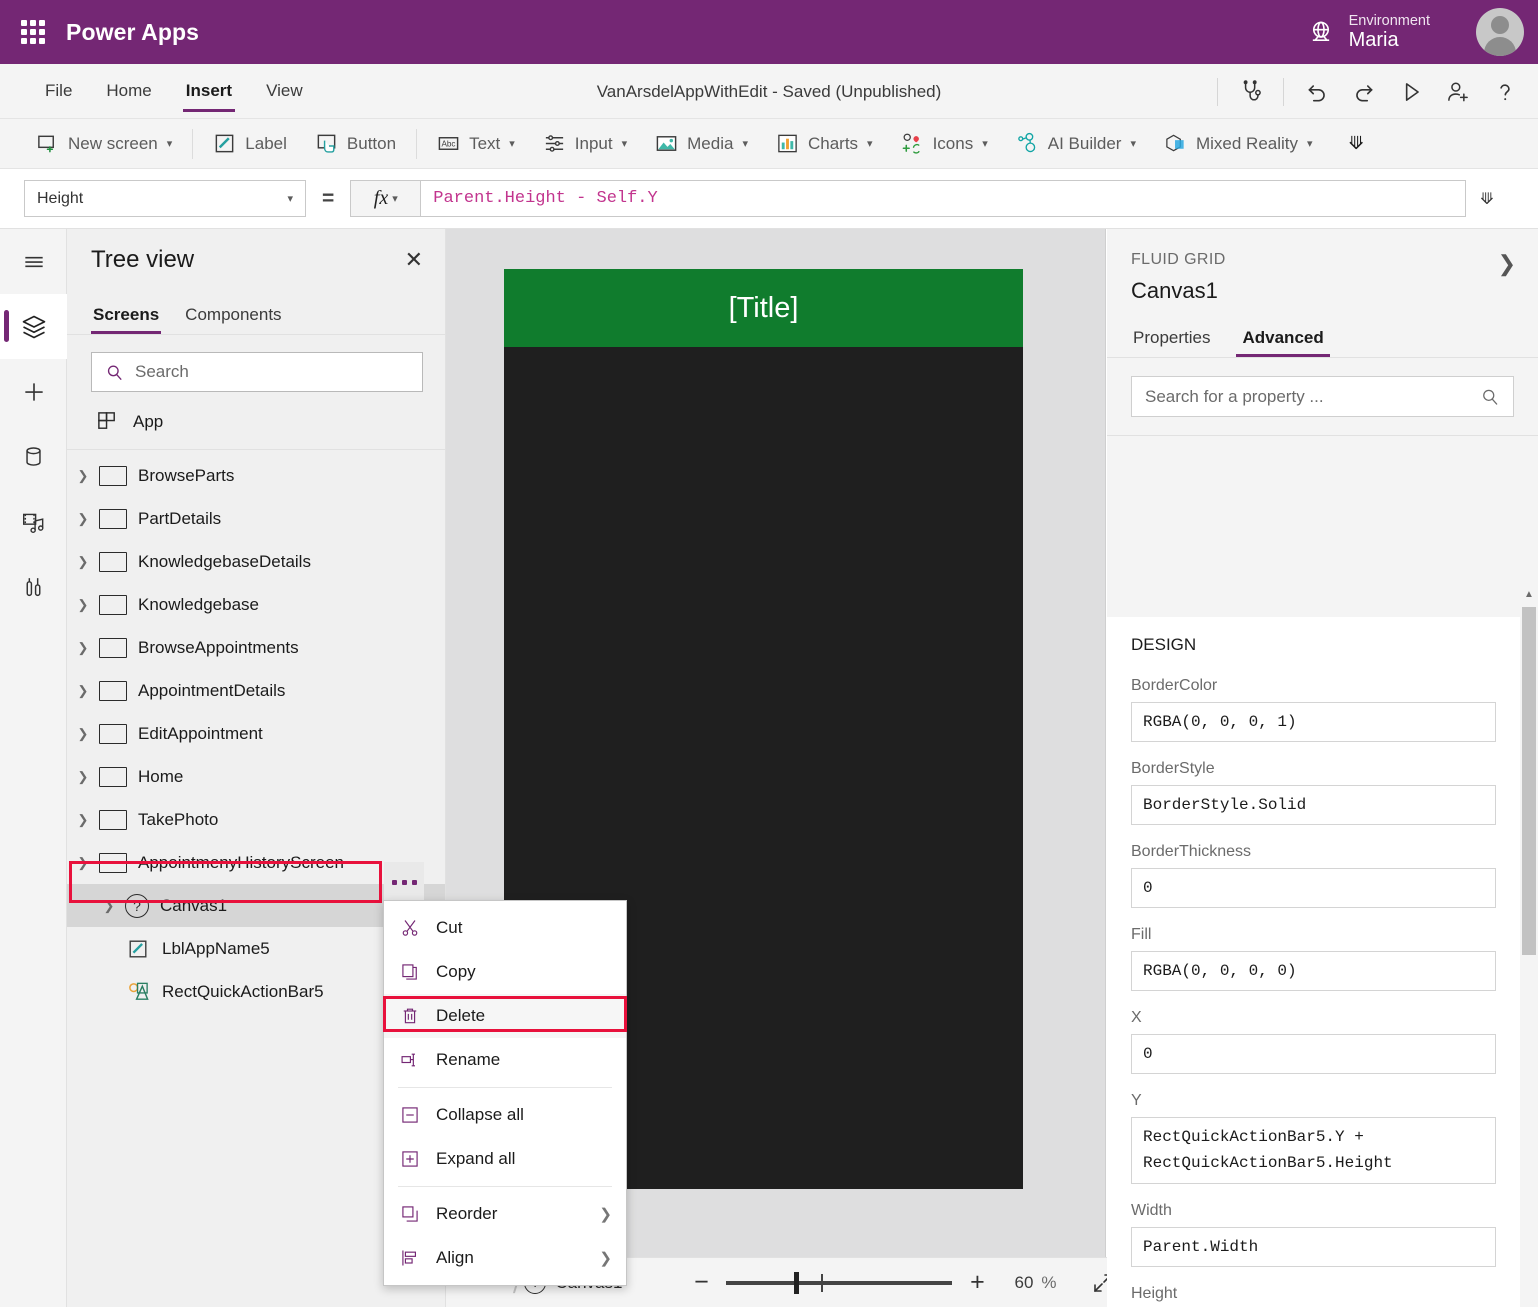 The image size is (1538, 1307). What do you see at coordinates (132, 32) in the screenshot?
I see `brand-title: Power Apps` at bounding box center [132, 32].